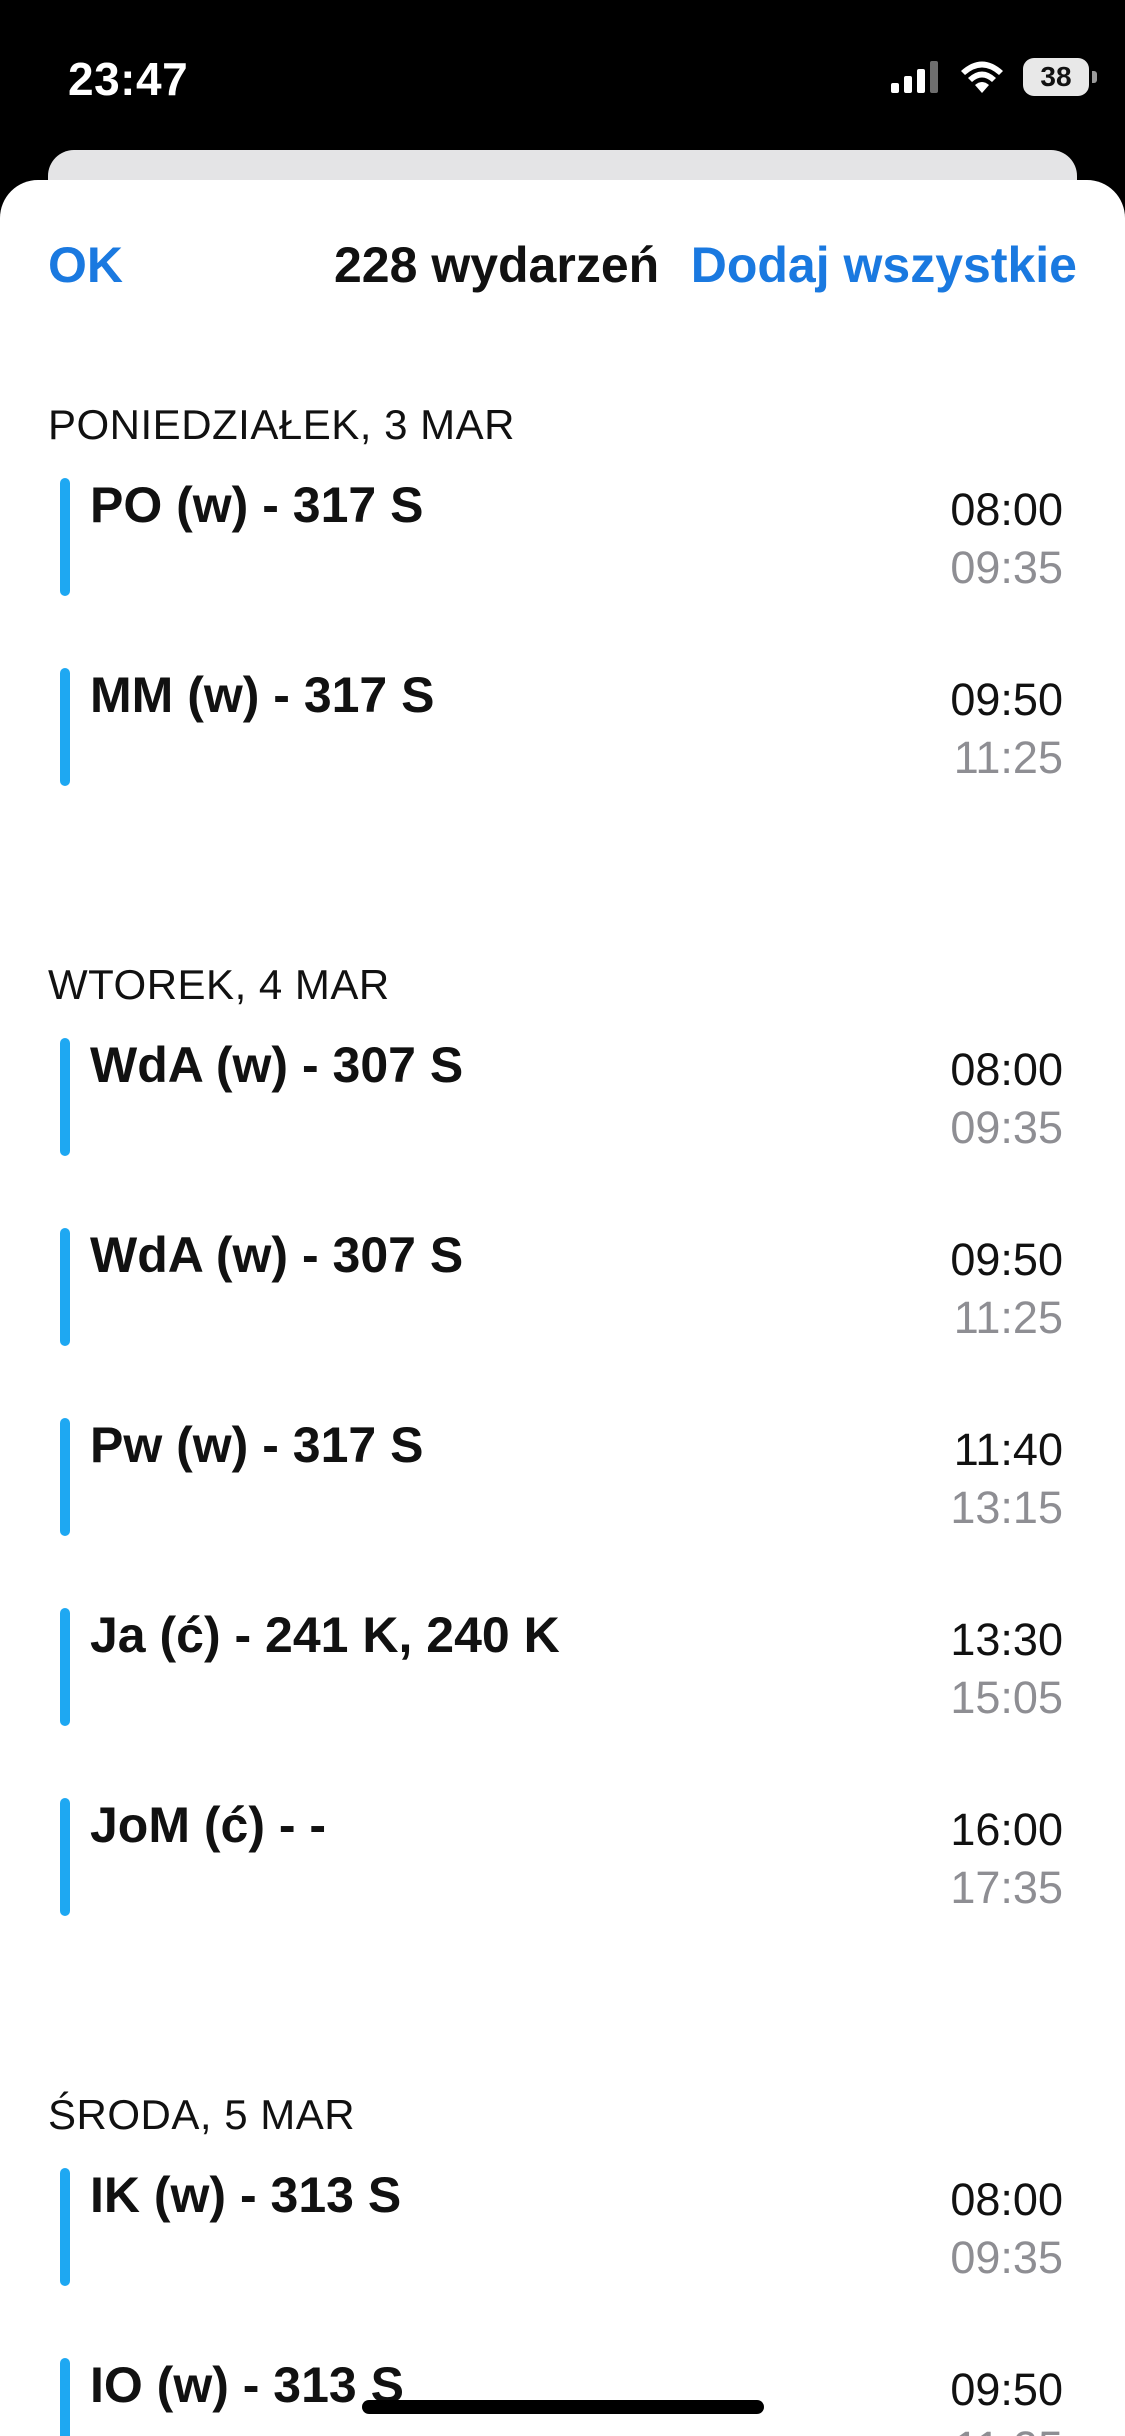 The width and height of the screenshot is (1125, 2436). Describe the element at coordinates (562, 1132) in the screenshot. I see `event-row: WdA (w) - 307 S 08:00 09:35` at that location.